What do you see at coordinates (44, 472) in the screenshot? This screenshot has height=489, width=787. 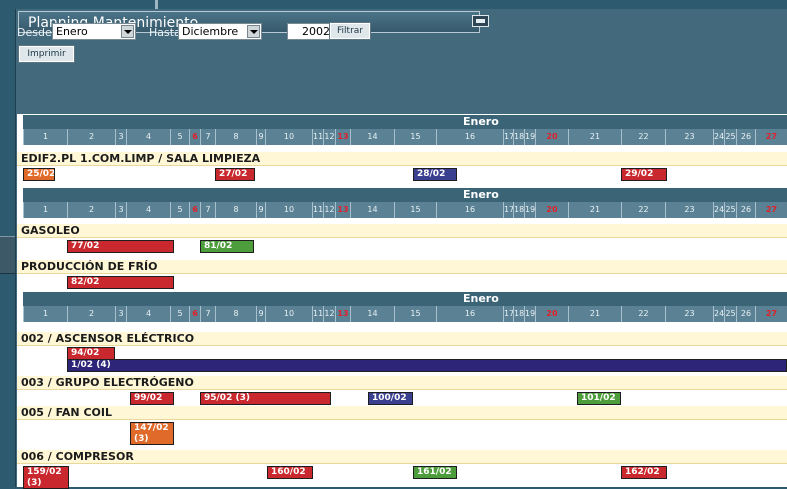 I see `task-label: 159/02` at bounding box center [44, 472].